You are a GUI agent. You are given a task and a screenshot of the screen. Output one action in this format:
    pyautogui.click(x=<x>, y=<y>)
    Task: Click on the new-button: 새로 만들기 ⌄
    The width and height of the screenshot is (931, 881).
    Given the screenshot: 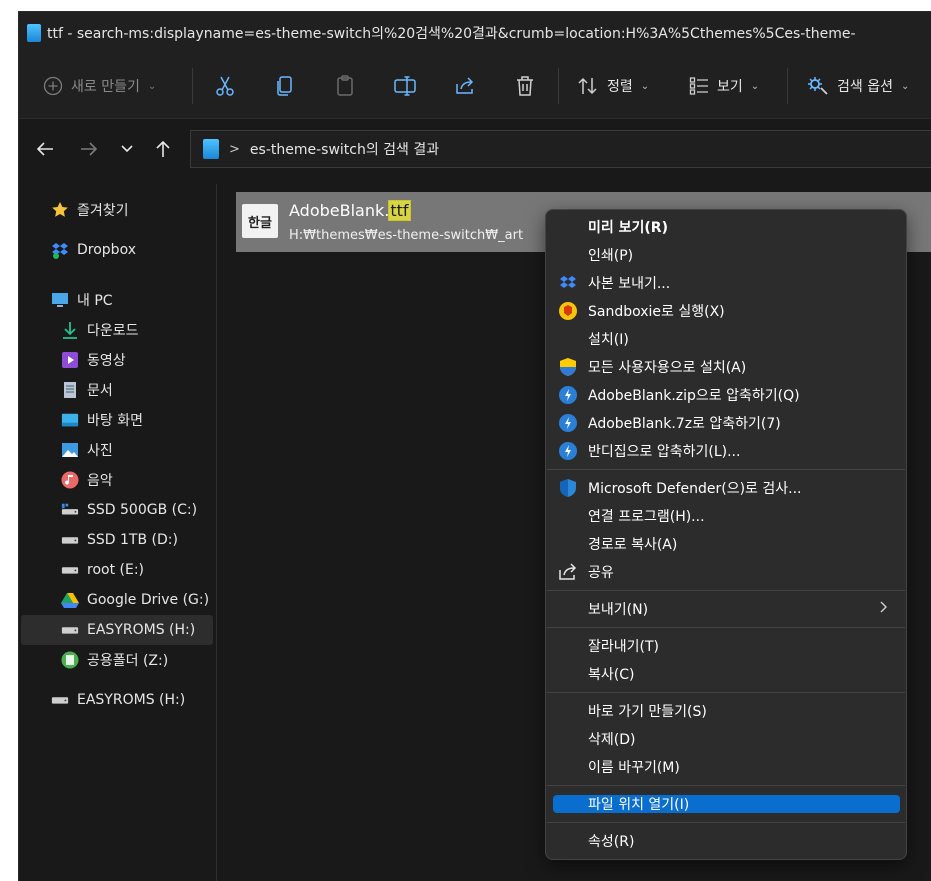 What is the action you would take?
    pyautogui.click(x=99, y=86)
    